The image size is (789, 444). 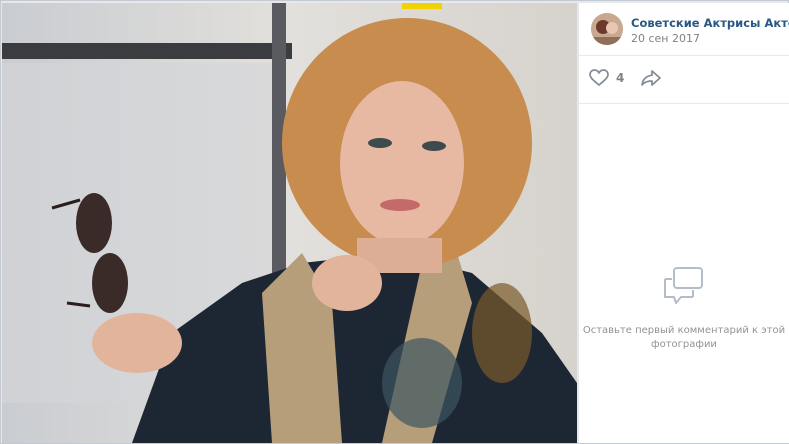 I want to click on like-button: 4, so click(x=606, y=78).